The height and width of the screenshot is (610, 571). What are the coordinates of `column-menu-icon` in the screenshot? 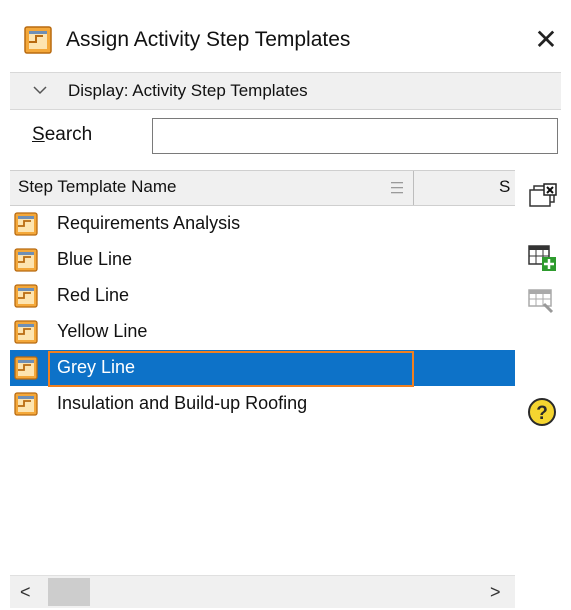 It's located at (397, 188).